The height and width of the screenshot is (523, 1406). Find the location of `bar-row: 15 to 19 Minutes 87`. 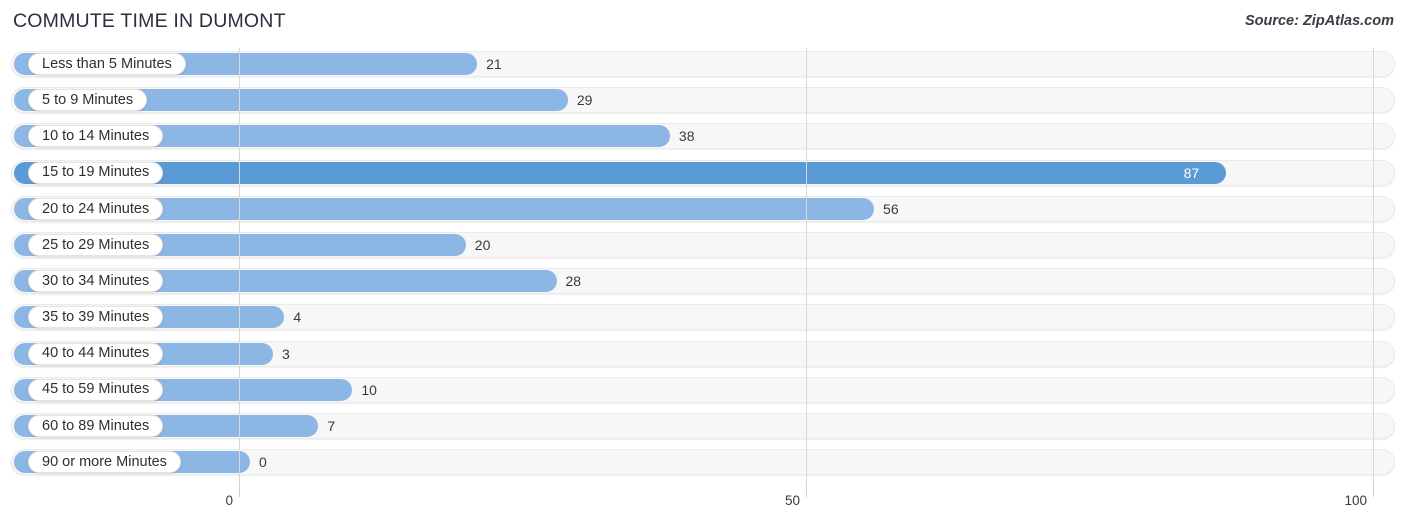

bar-row: 15 to 19 Minutes 87 is located at coordinates (703, 175).